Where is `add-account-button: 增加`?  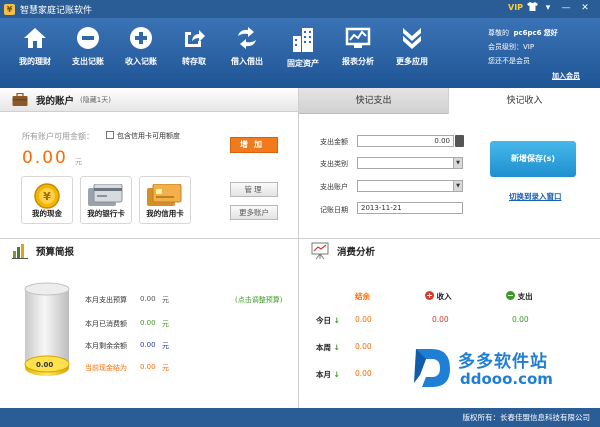
add-account-button: 增加 is located at coordinates (254, 145).